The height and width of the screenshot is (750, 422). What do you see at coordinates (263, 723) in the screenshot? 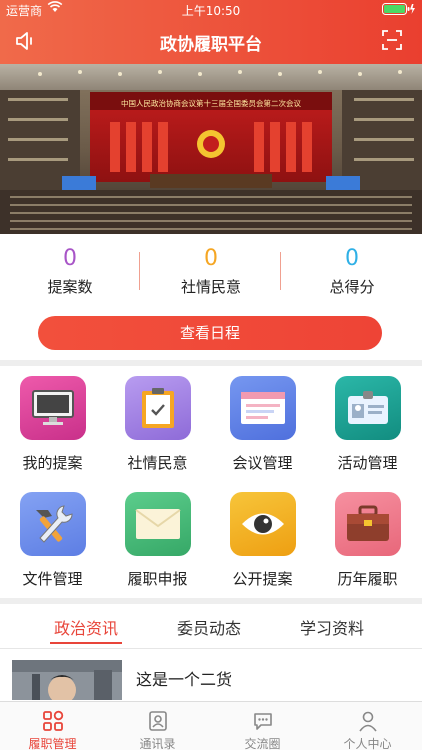
I see `chat-icon` at bounding box center [263, 723].